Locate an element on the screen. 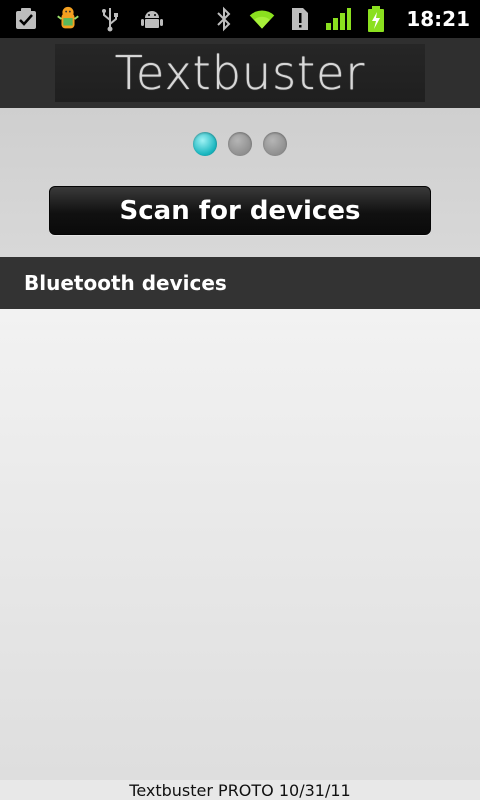 This screenshot has width=480, height=800. alert-sim-icon is located at coordinates (300, 19).